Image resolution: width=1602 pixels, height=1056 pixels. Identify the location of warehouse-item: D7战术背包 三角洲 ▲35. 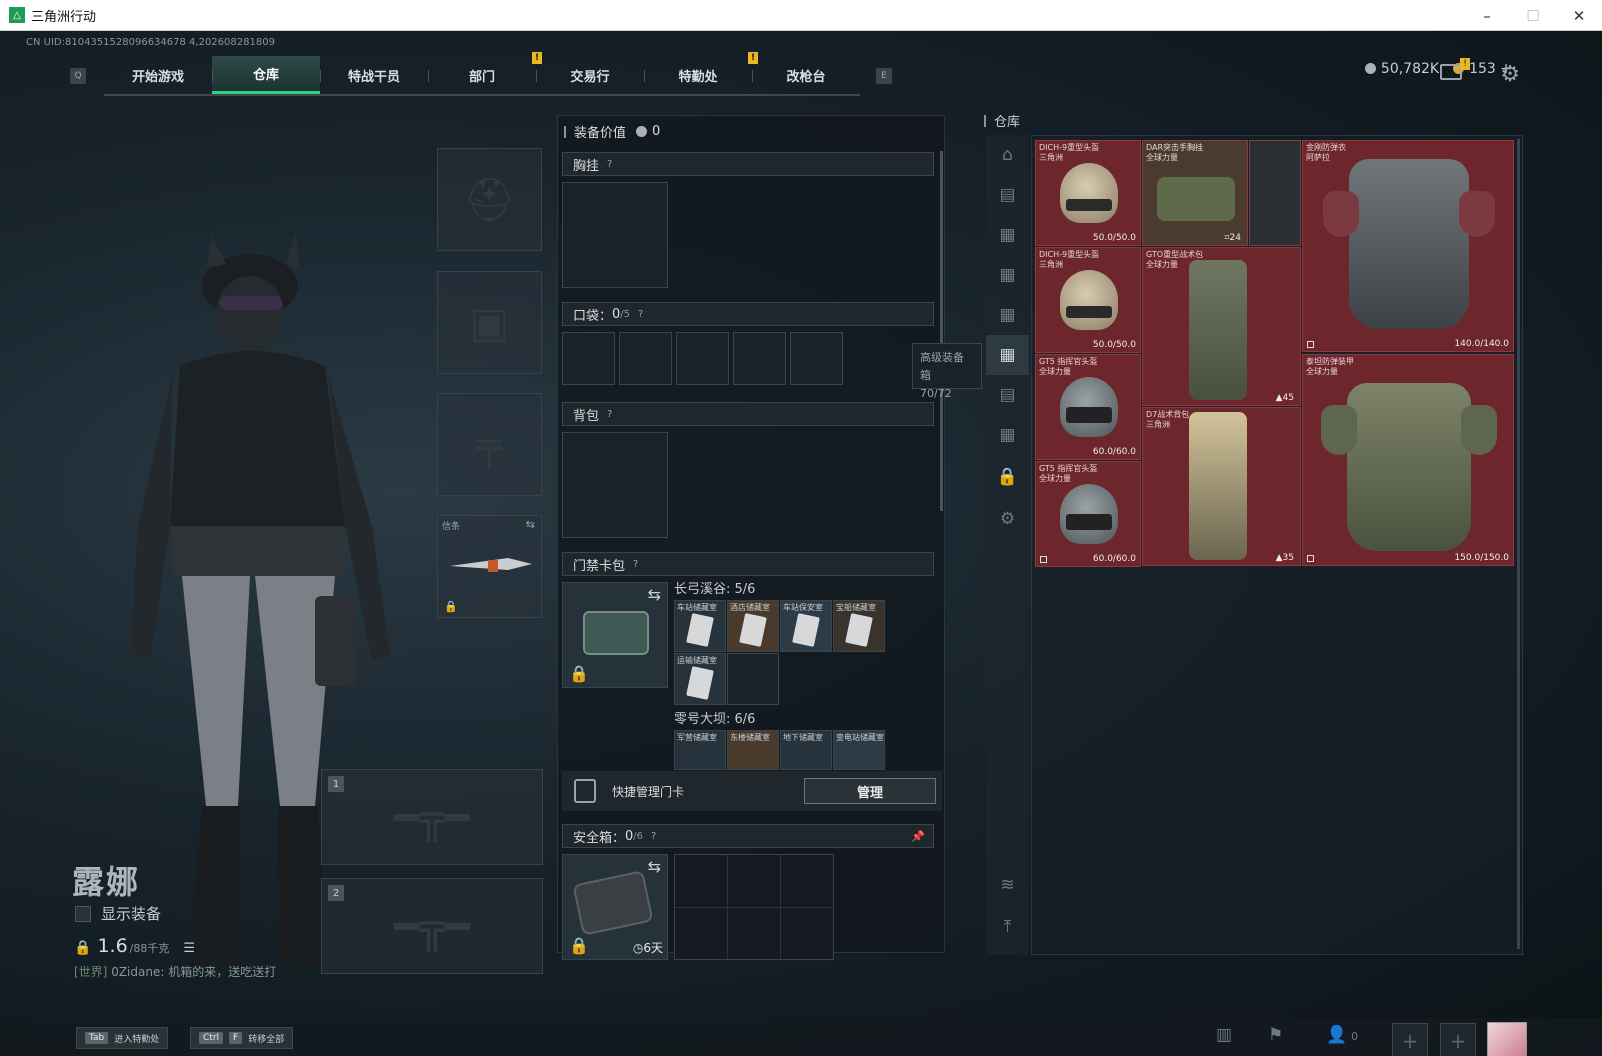
(1221, 486).